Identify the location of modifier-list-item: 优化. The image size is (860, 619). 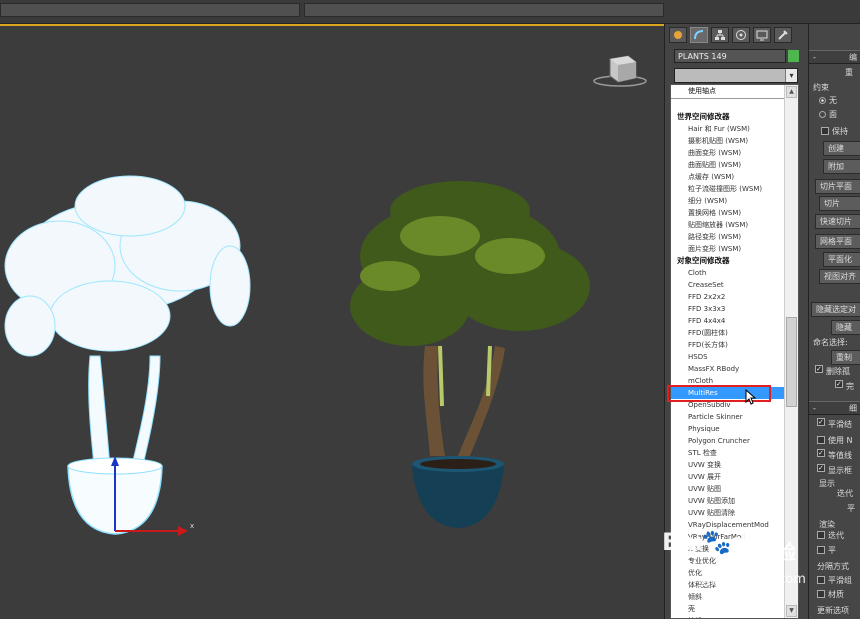
(727, 573).